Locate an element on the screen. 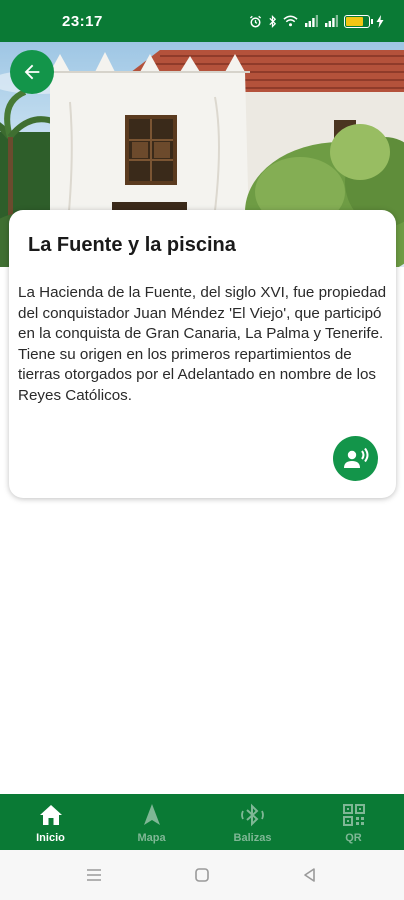 The width and height of the screenshot is (404, 900). wifi-icon is located at coordinates (290, 21).